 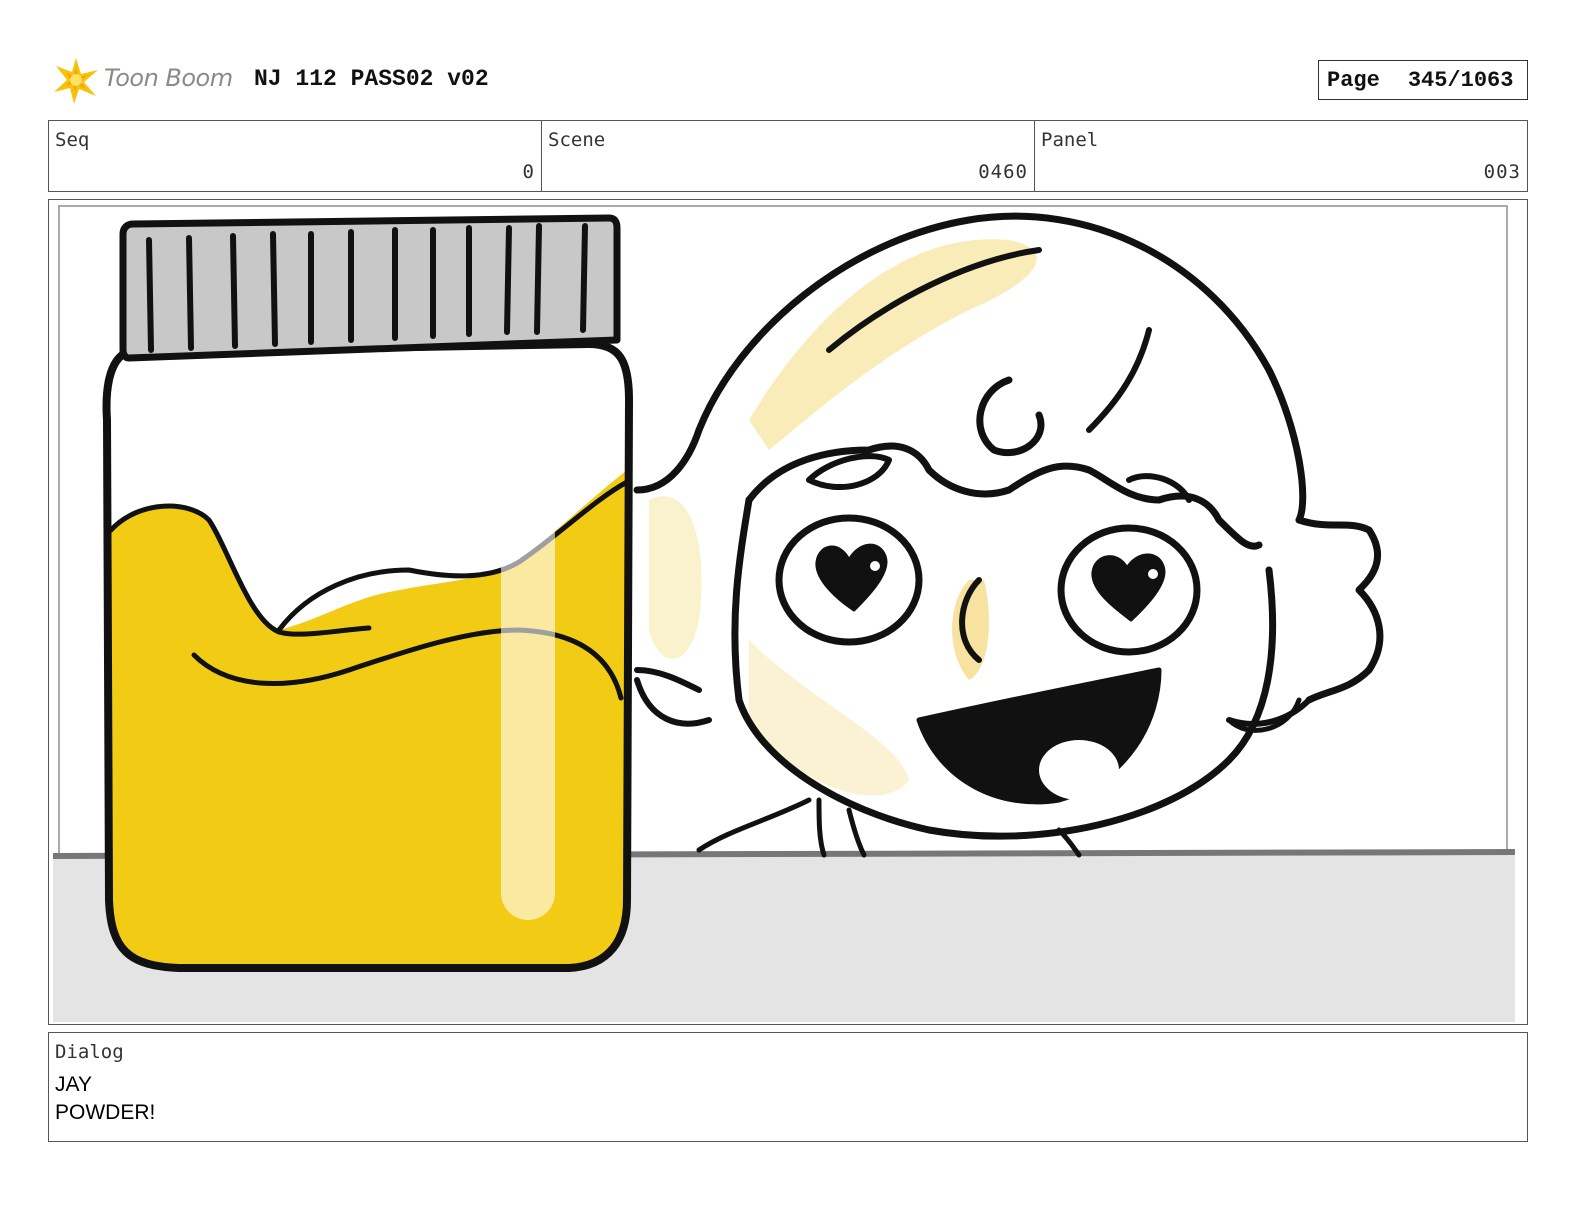 I want to click on seq-value: 0, so click(x=528, y=172).